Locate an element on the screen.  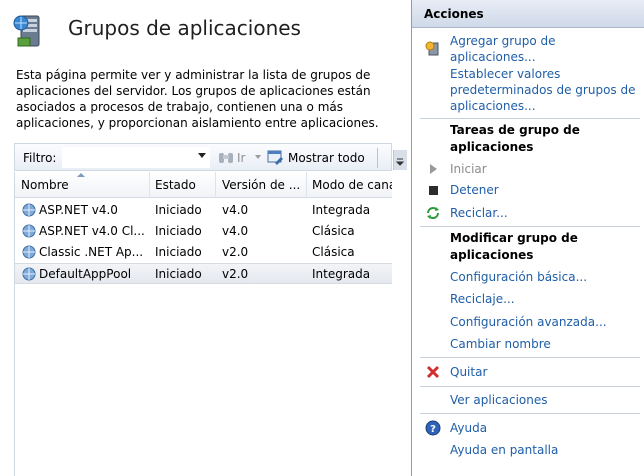
filter-label: Filtro: is located at coordinates (40, 158).